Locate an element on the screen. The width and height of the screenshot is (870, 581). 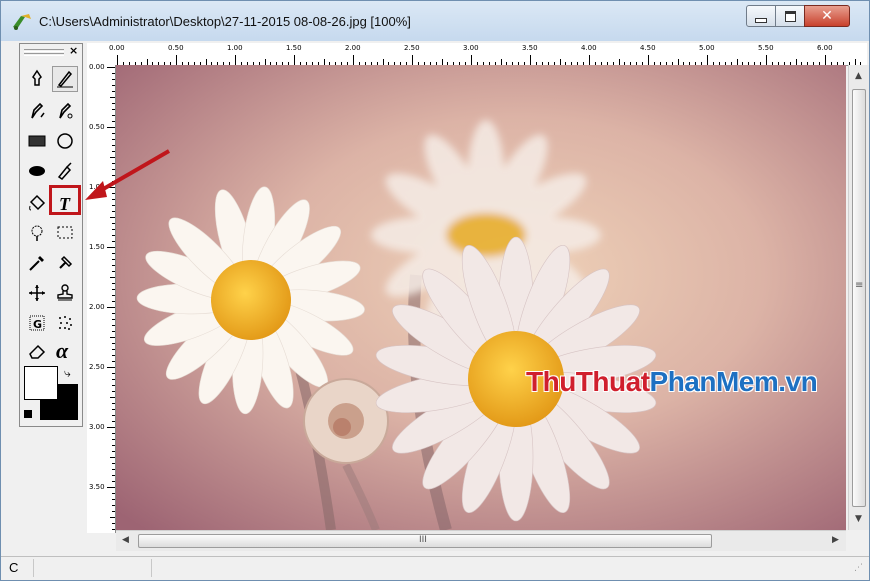
watermark-suffix: .vn is located at coordinates (798, 381).